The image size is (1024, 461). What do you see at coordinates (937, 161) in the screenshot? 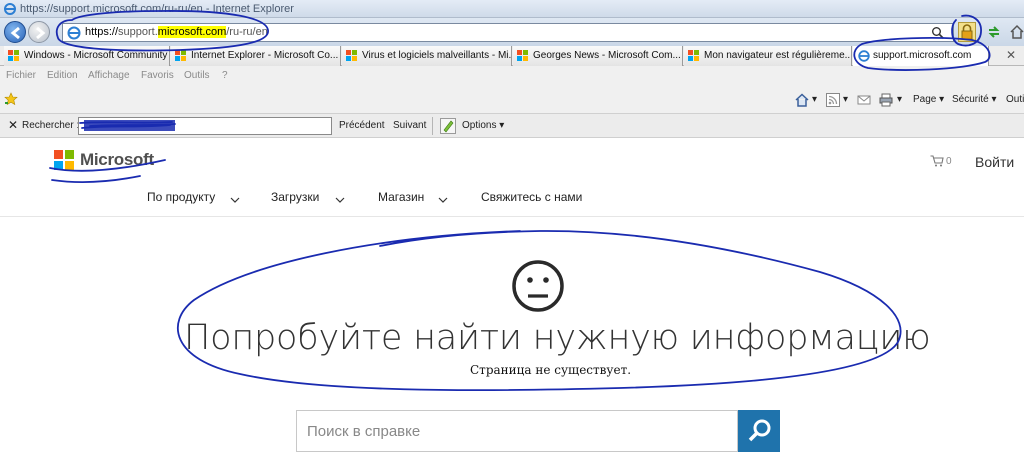
I see `shopping-cart-icon` at bounding box center [937, 161].